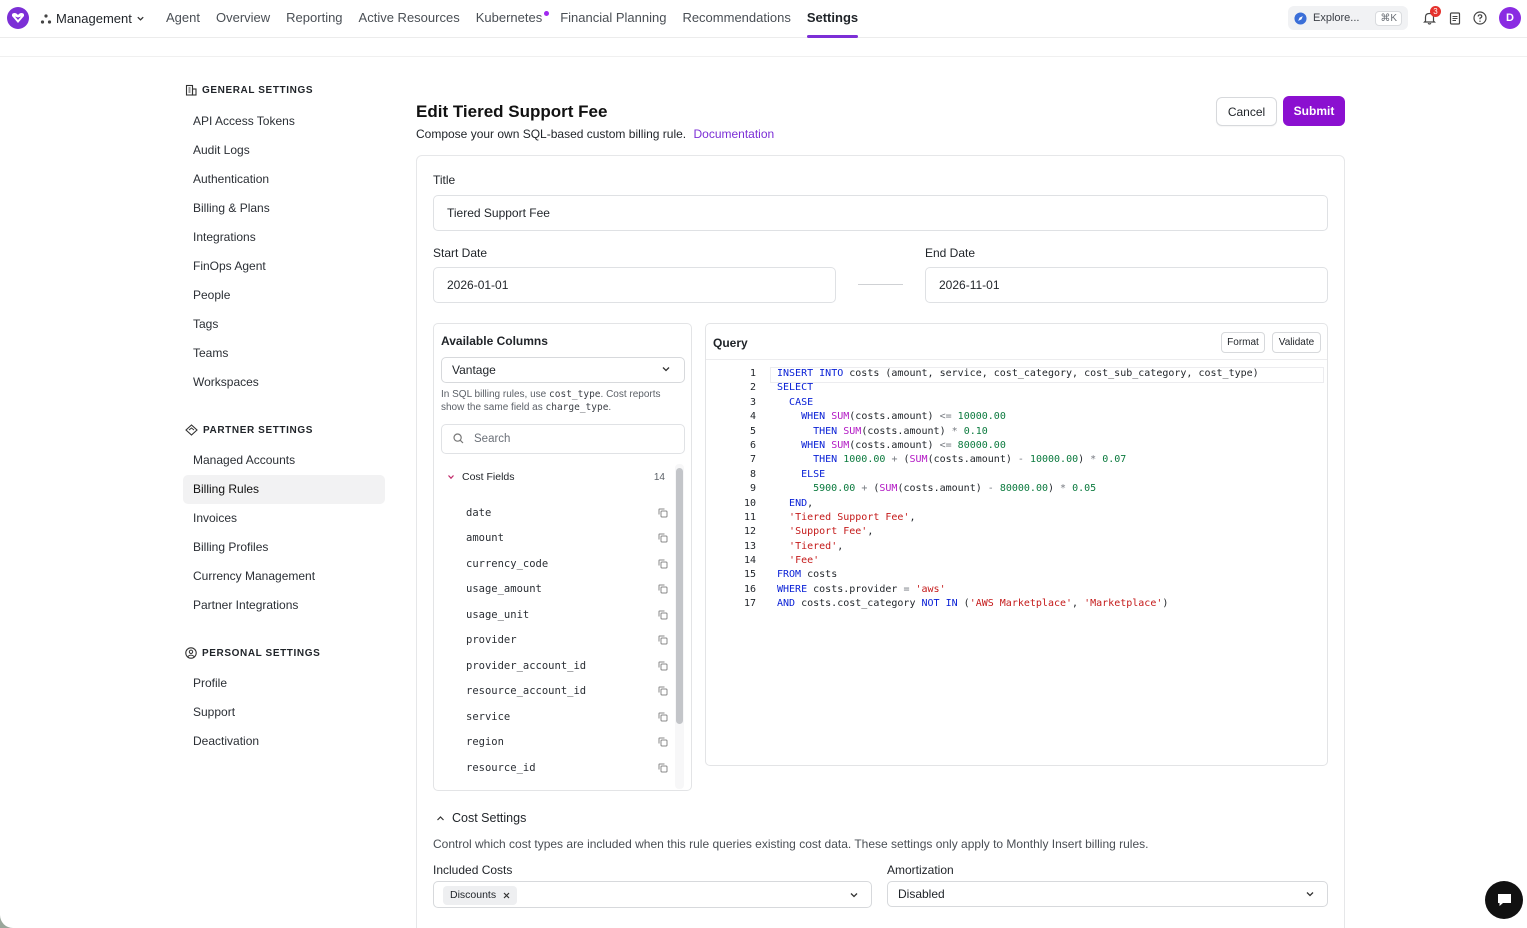 Image resolution: width=1527 pixels, height=928 pixels. I want to click on sidebar-item-billing-profiles: Billing Profiles, so click(284, 547).